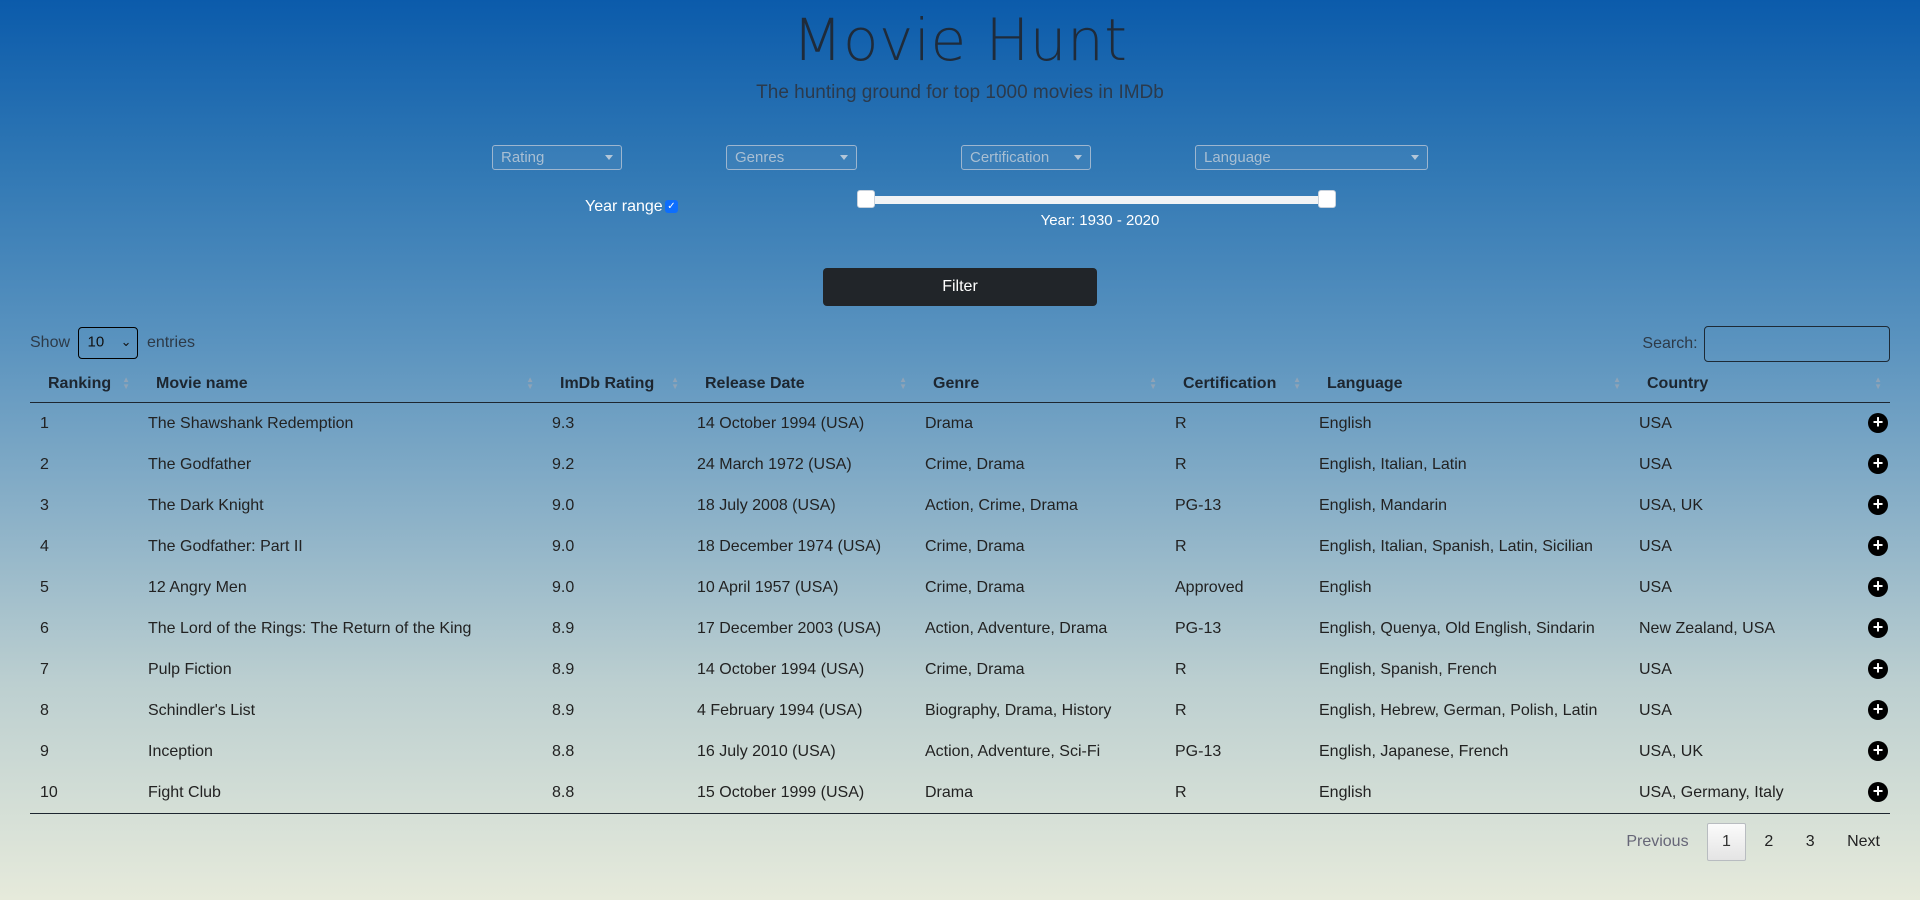 The image size is (1920, 900). Describe the element at coordinates (557, 157) in the screenshot. I see `rating-dropdown: Rating` at that location.